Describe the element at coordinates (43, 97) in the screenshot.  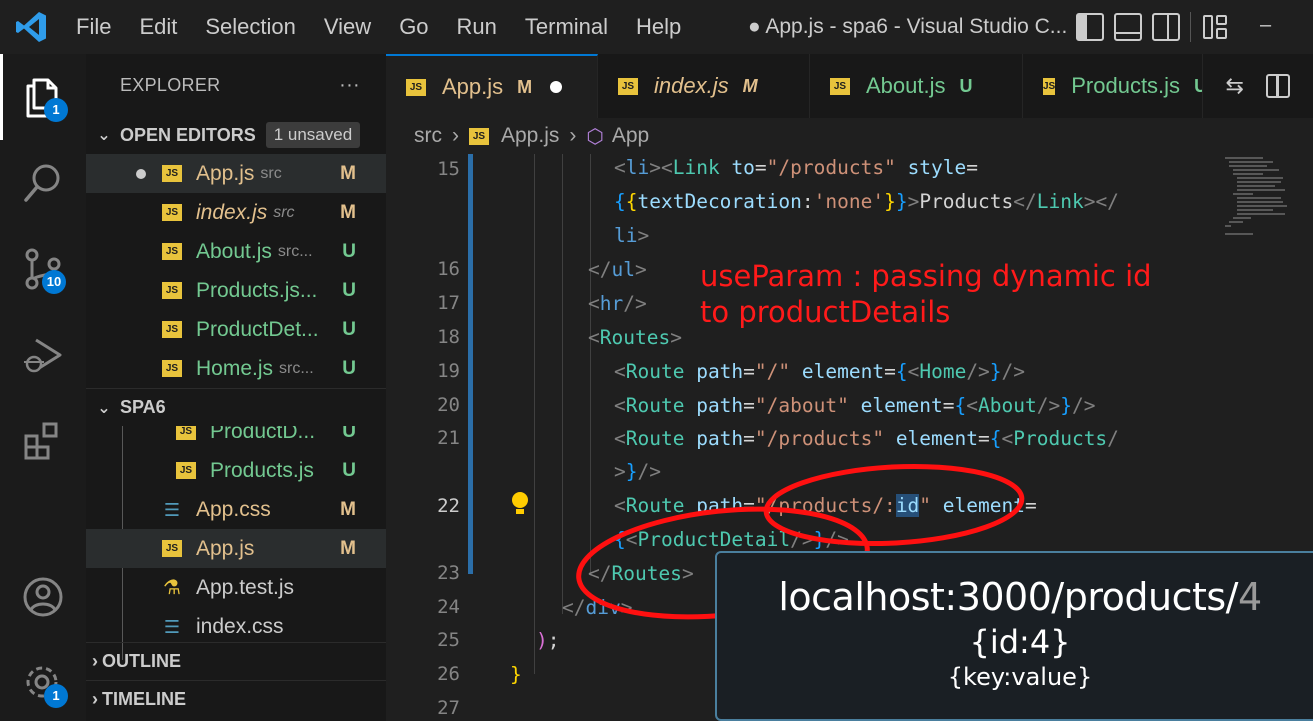
I see `explorer-activity: 1` at that location.